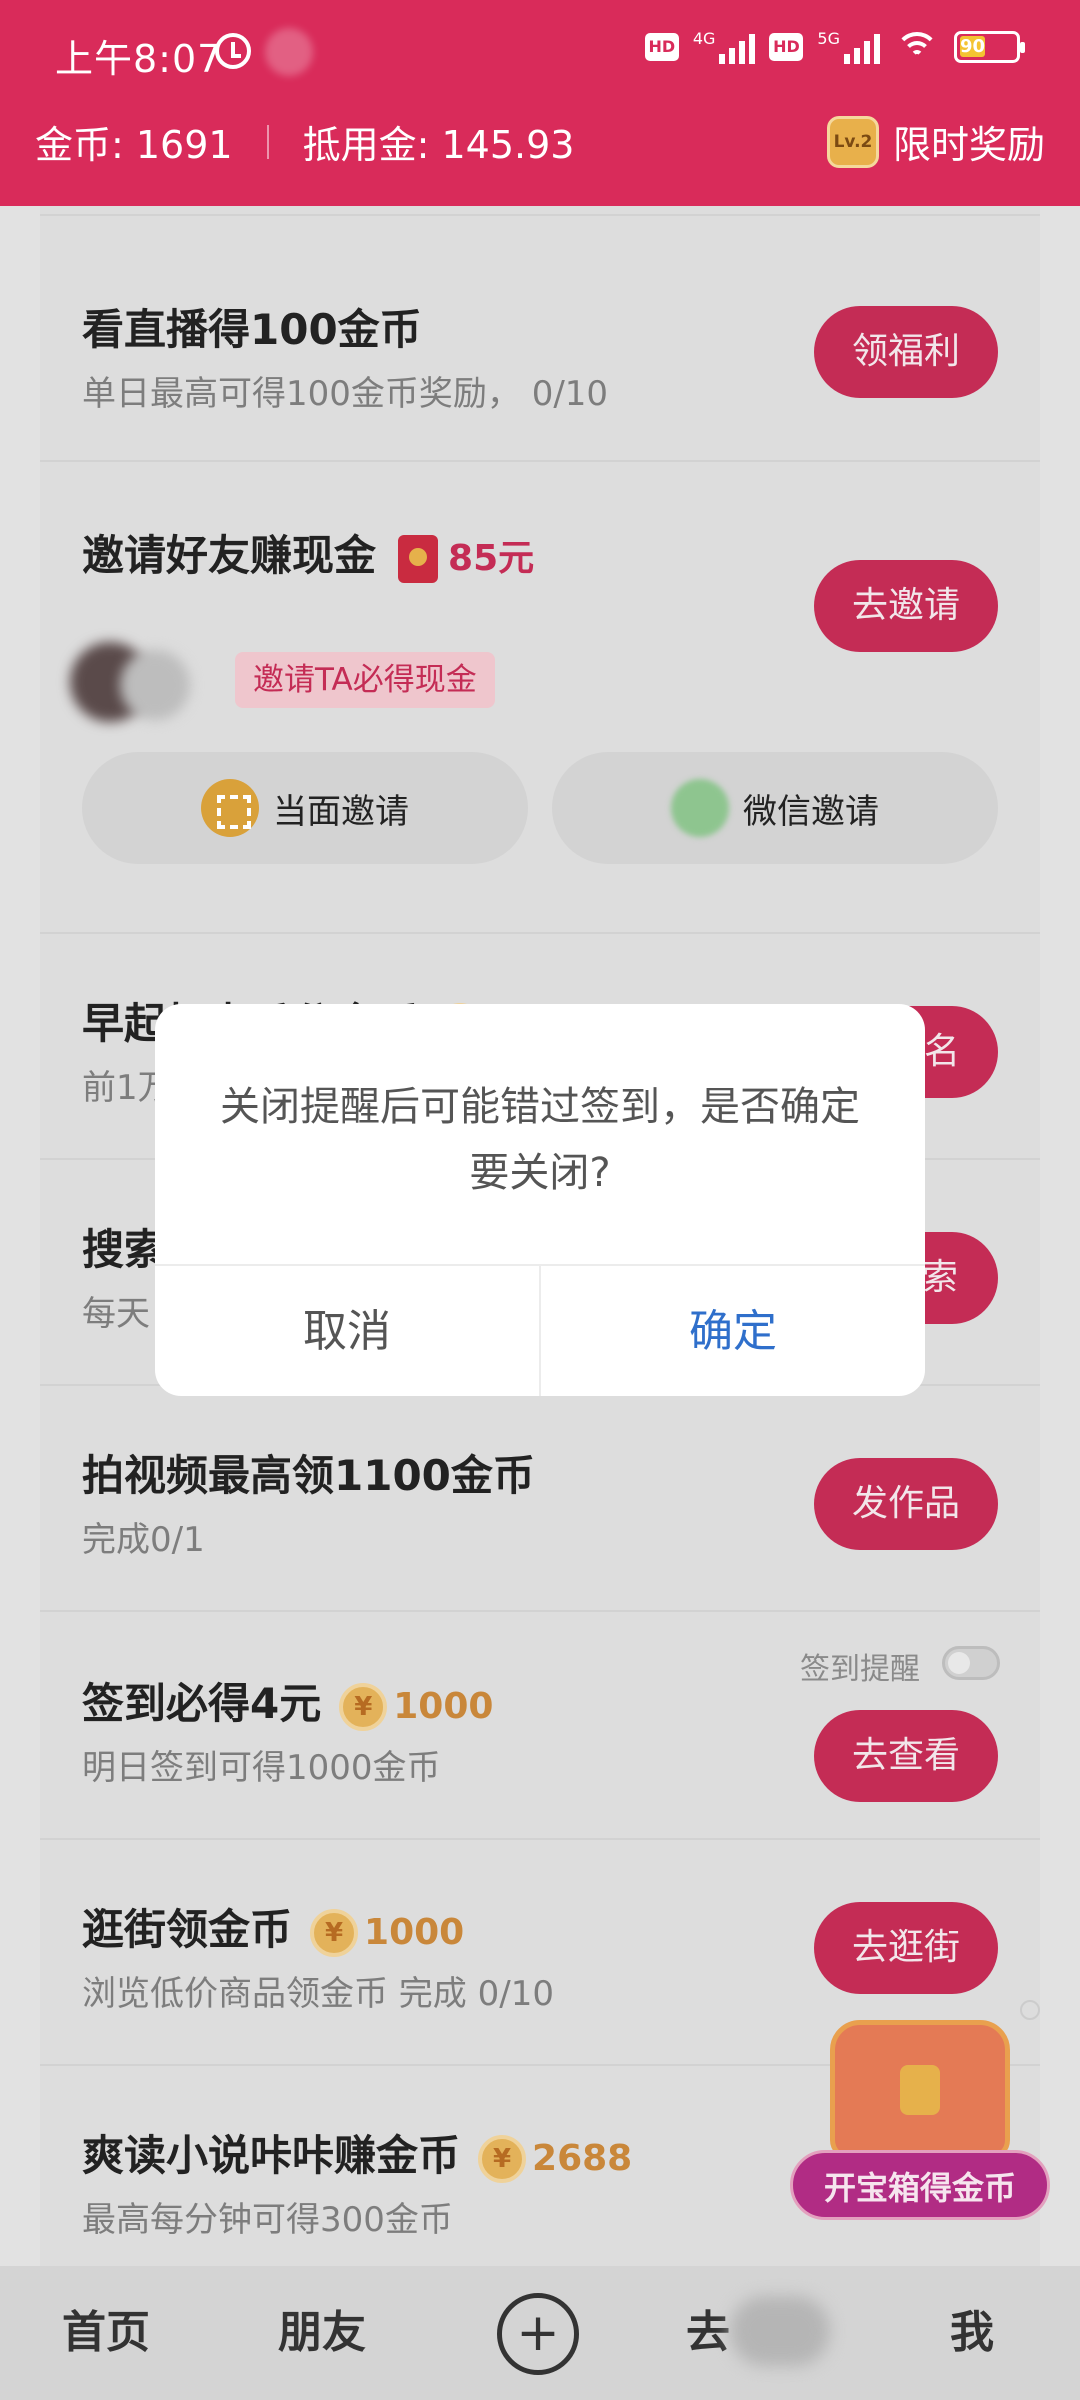 This screenshot has height=2400, width=1080. Describe the element at coordinates (439, 141) in the screenshot. I see `credit-balance: 抵用金: 145.93` at that location.